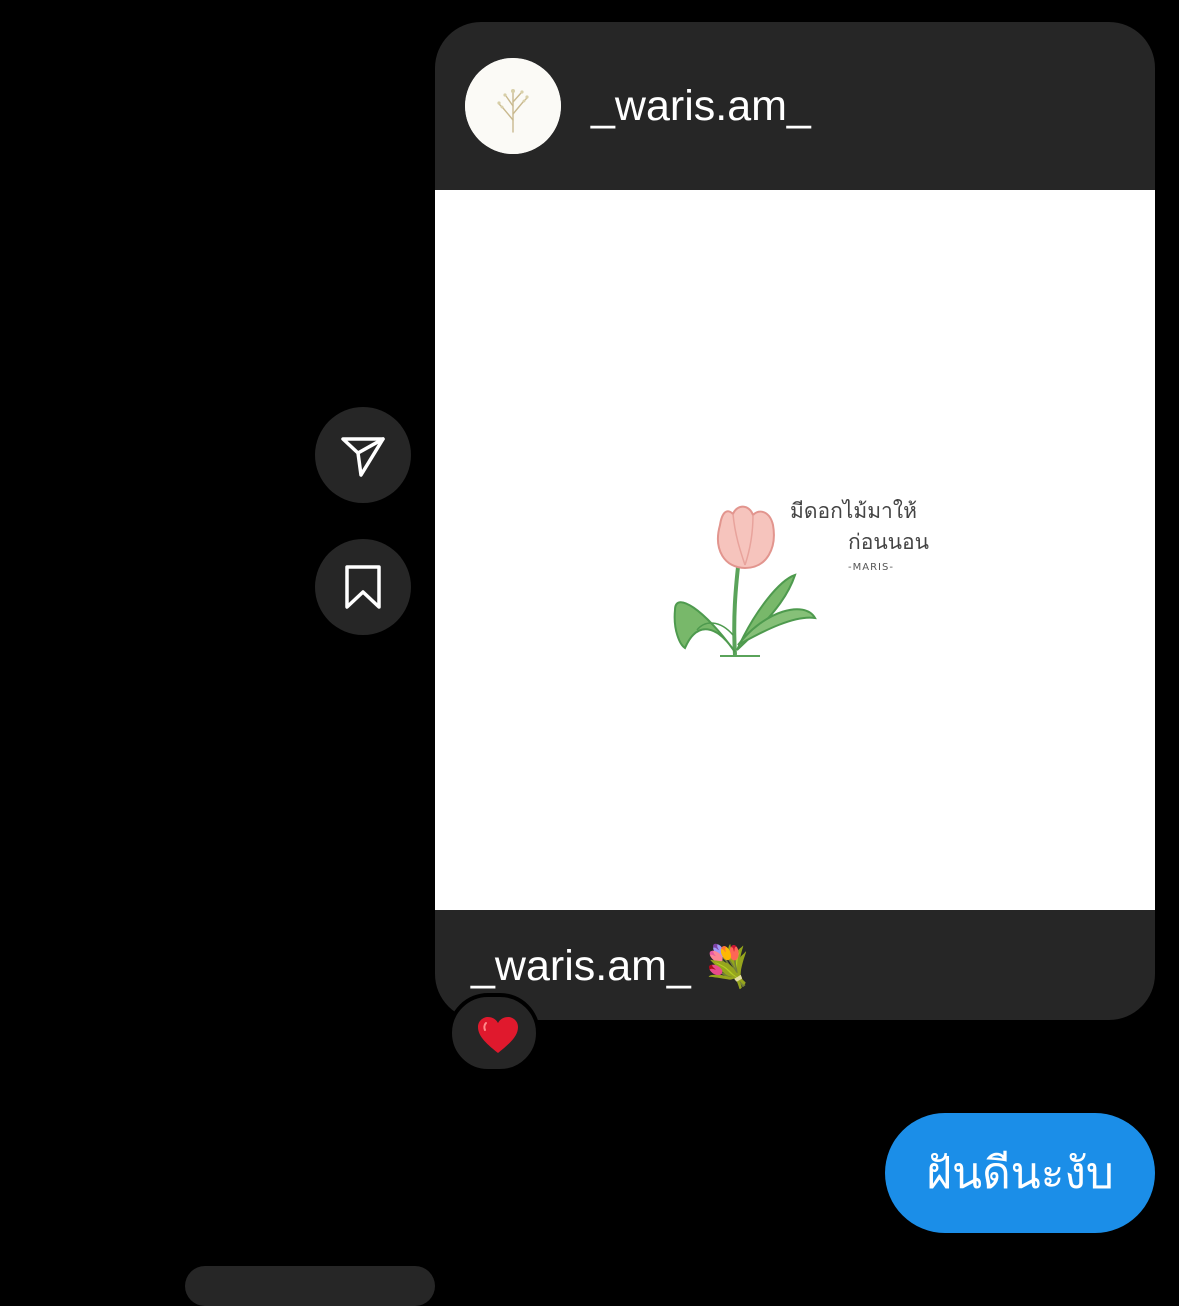  I want to click on post-caption: _waris.am_ 💐, so click(612, 966).